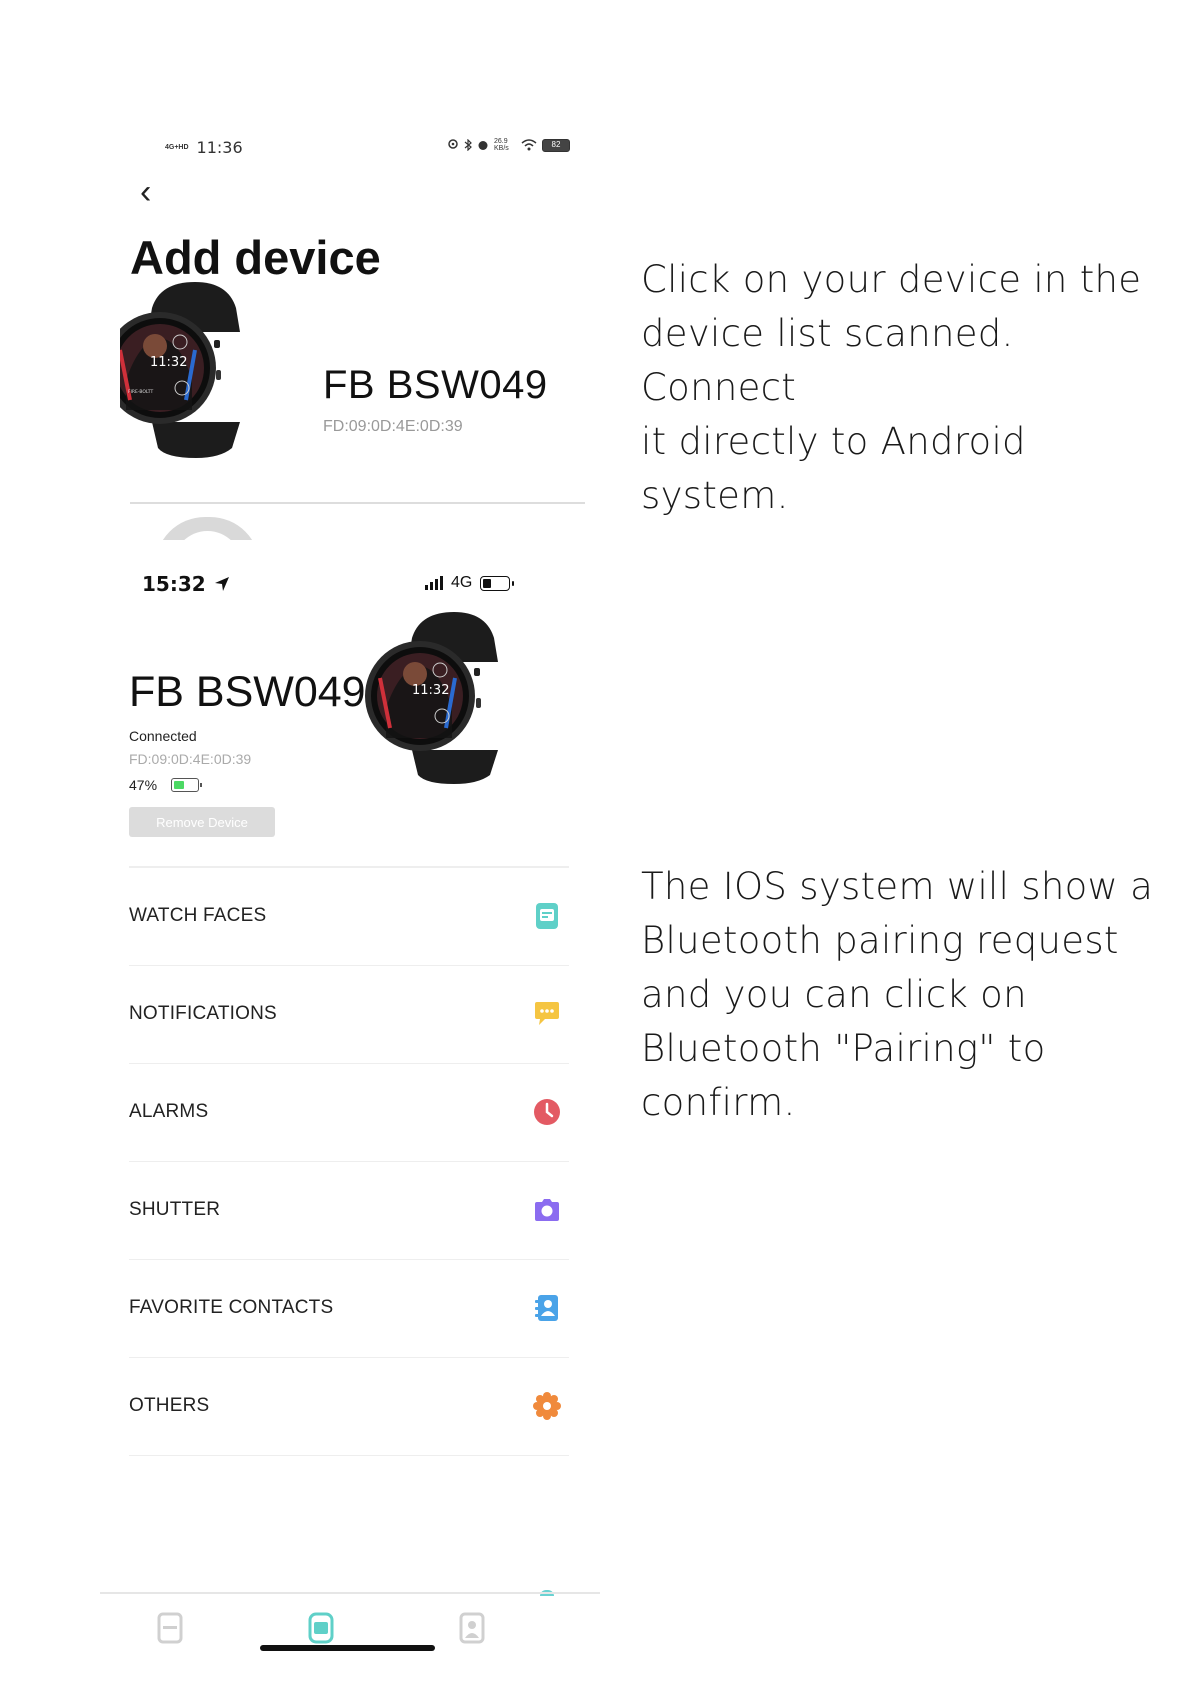 The image size is (1190, 1684). I want to click on tab-profile, so click(472, 1628).